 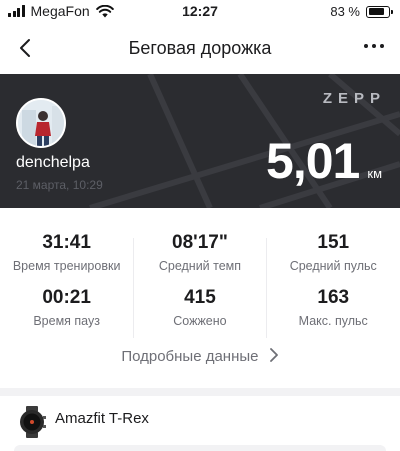 I want to click on details-link: Подробные данные, so click(x=200, y=356).